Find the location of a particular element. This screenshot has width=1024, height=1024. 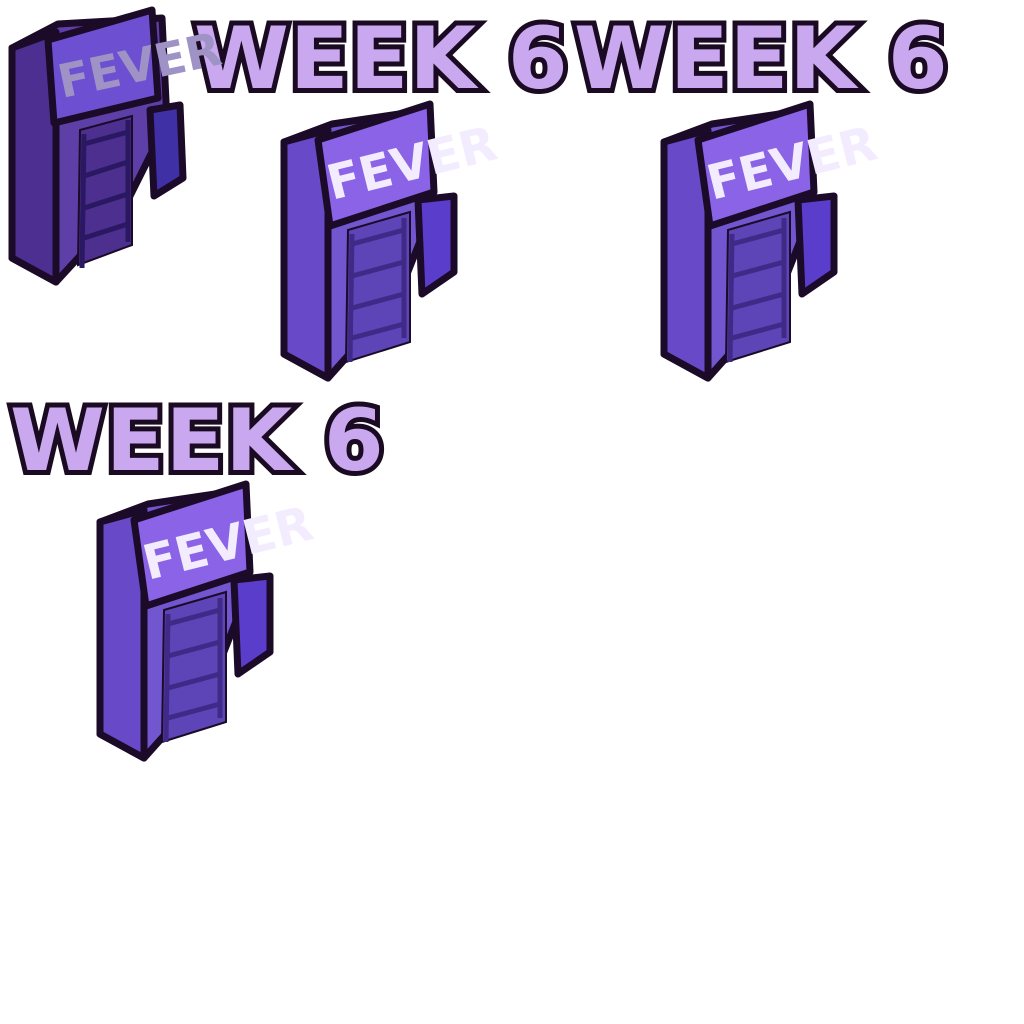

fever-building-sprite-4: FEVER is located at coordinates (207, 621).